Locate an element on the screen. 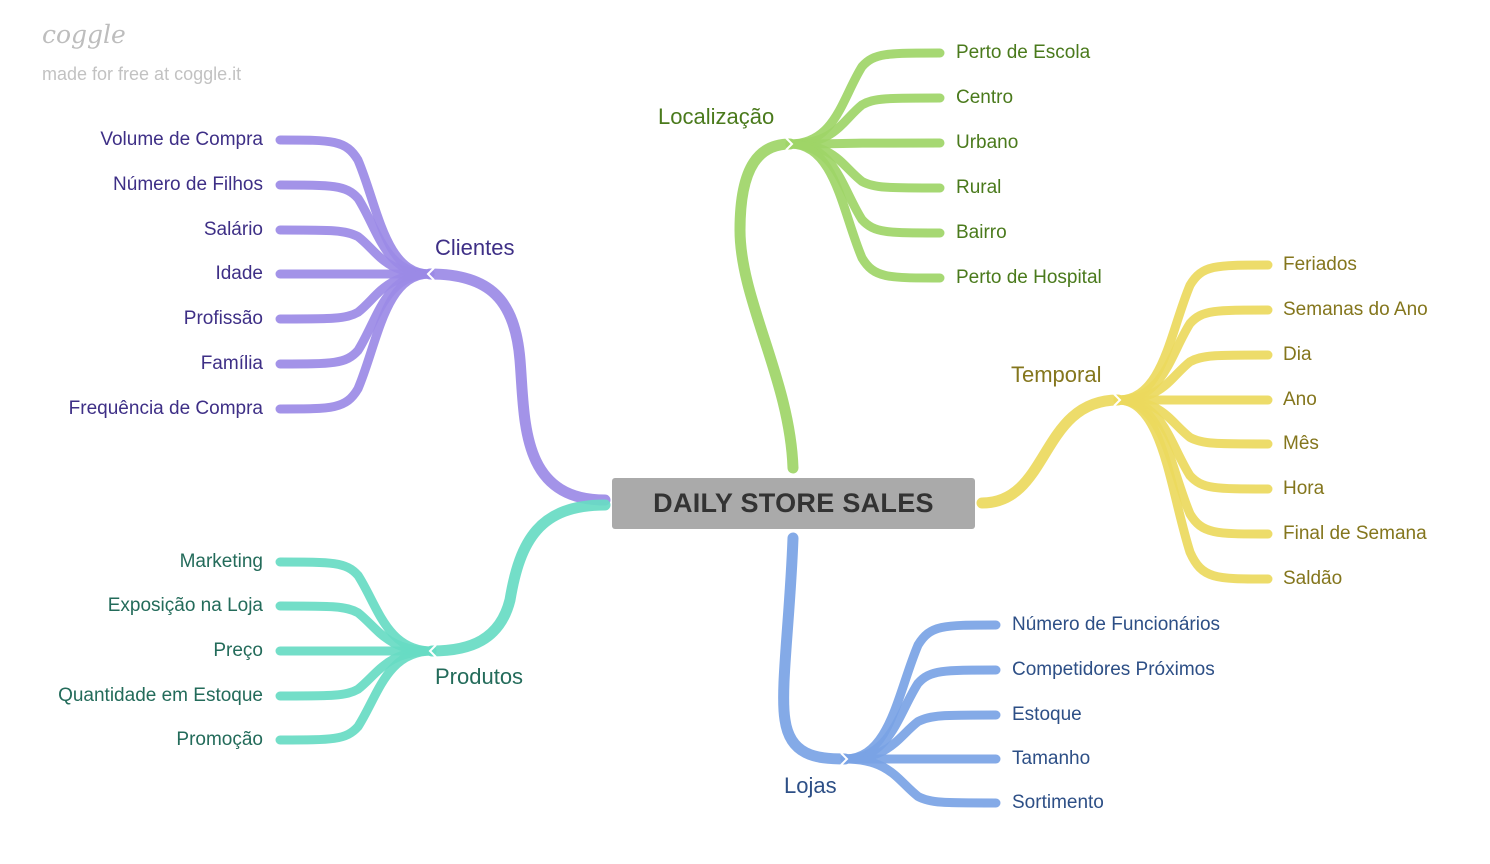  temporal-leaf-1: Feriados is located at coordinates (1320, 265).